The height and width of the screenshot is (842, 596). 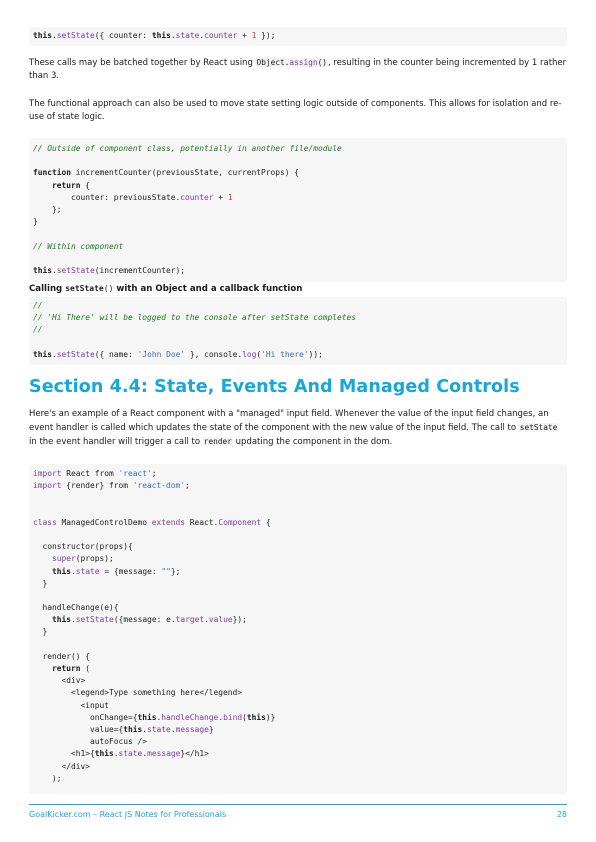 What do you see at coordinates (71, 668) in the screenshot?
I see `code-line: return (` at bounding box center [71, 668].